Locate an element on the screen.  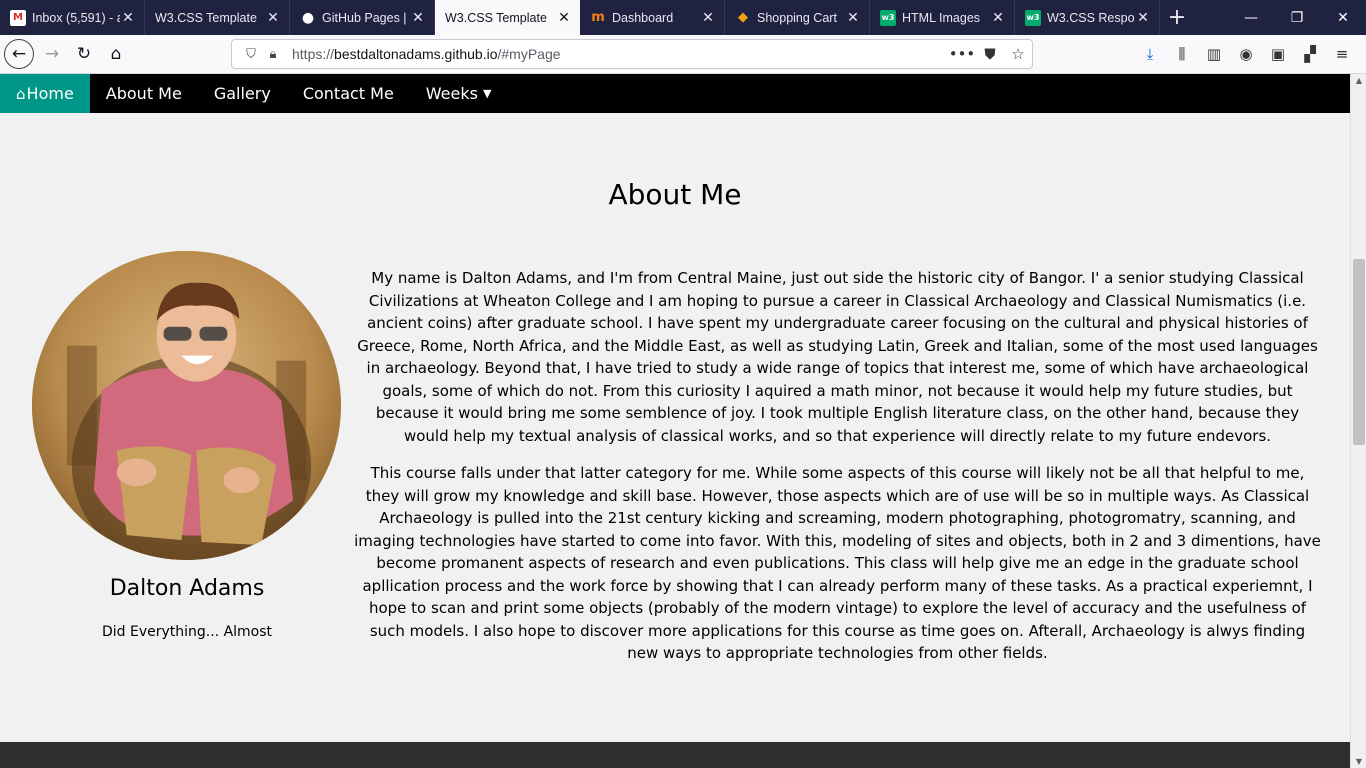
scroll-up-icon: ▲ is located at coordinates (1358, 80).